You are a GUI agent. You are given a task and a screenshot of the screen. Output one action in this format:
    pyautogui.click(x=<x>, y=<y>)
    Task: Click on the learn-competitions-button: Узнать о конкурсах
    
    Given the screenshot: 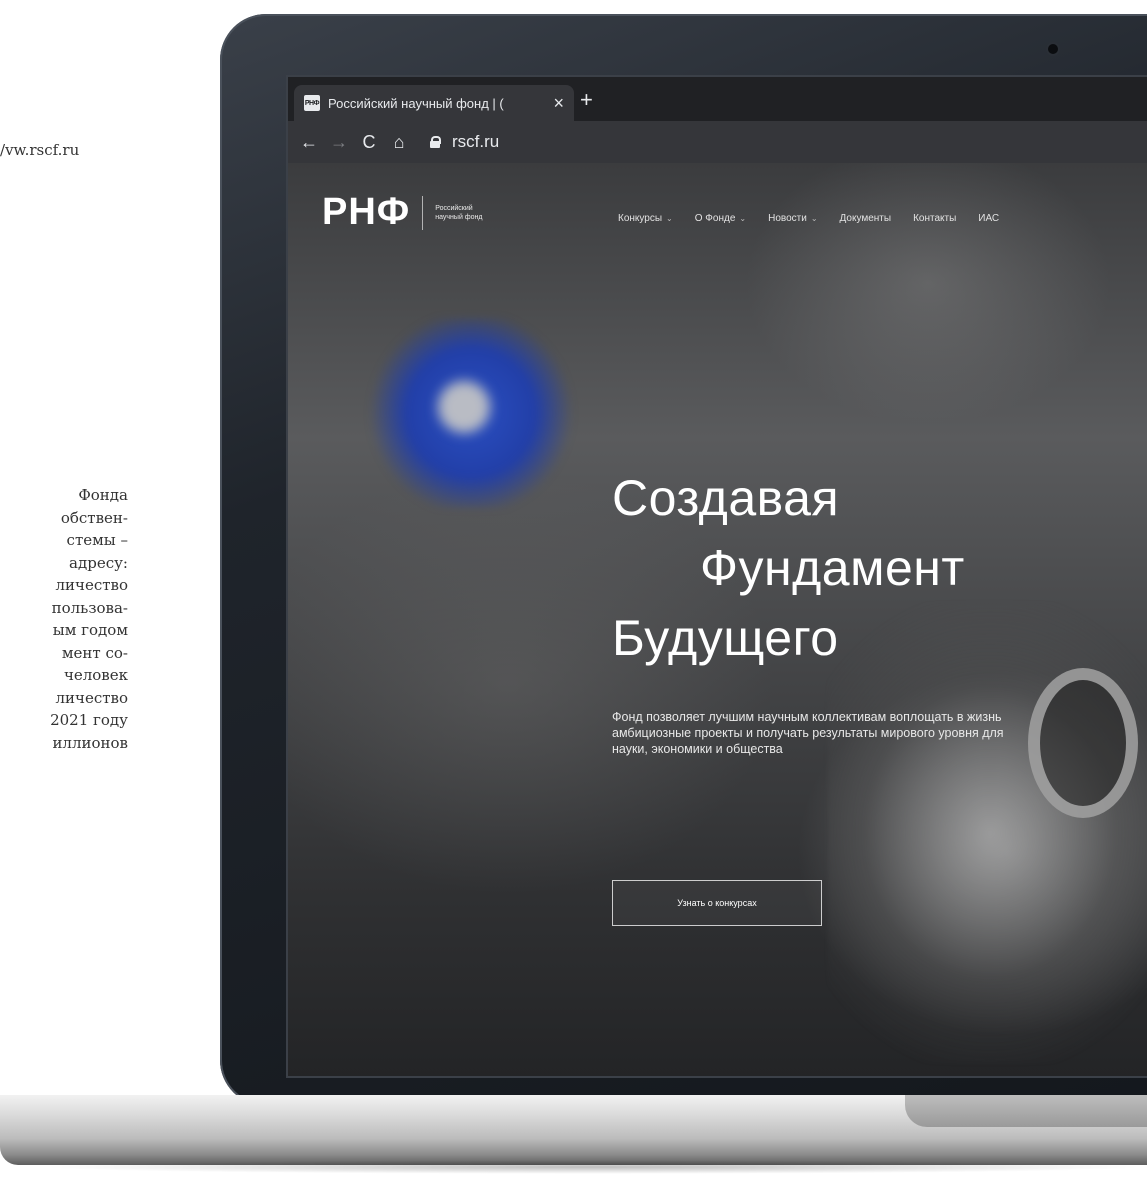 What is the action you would take?
    pyautogui.click(x=717, y=903)
    